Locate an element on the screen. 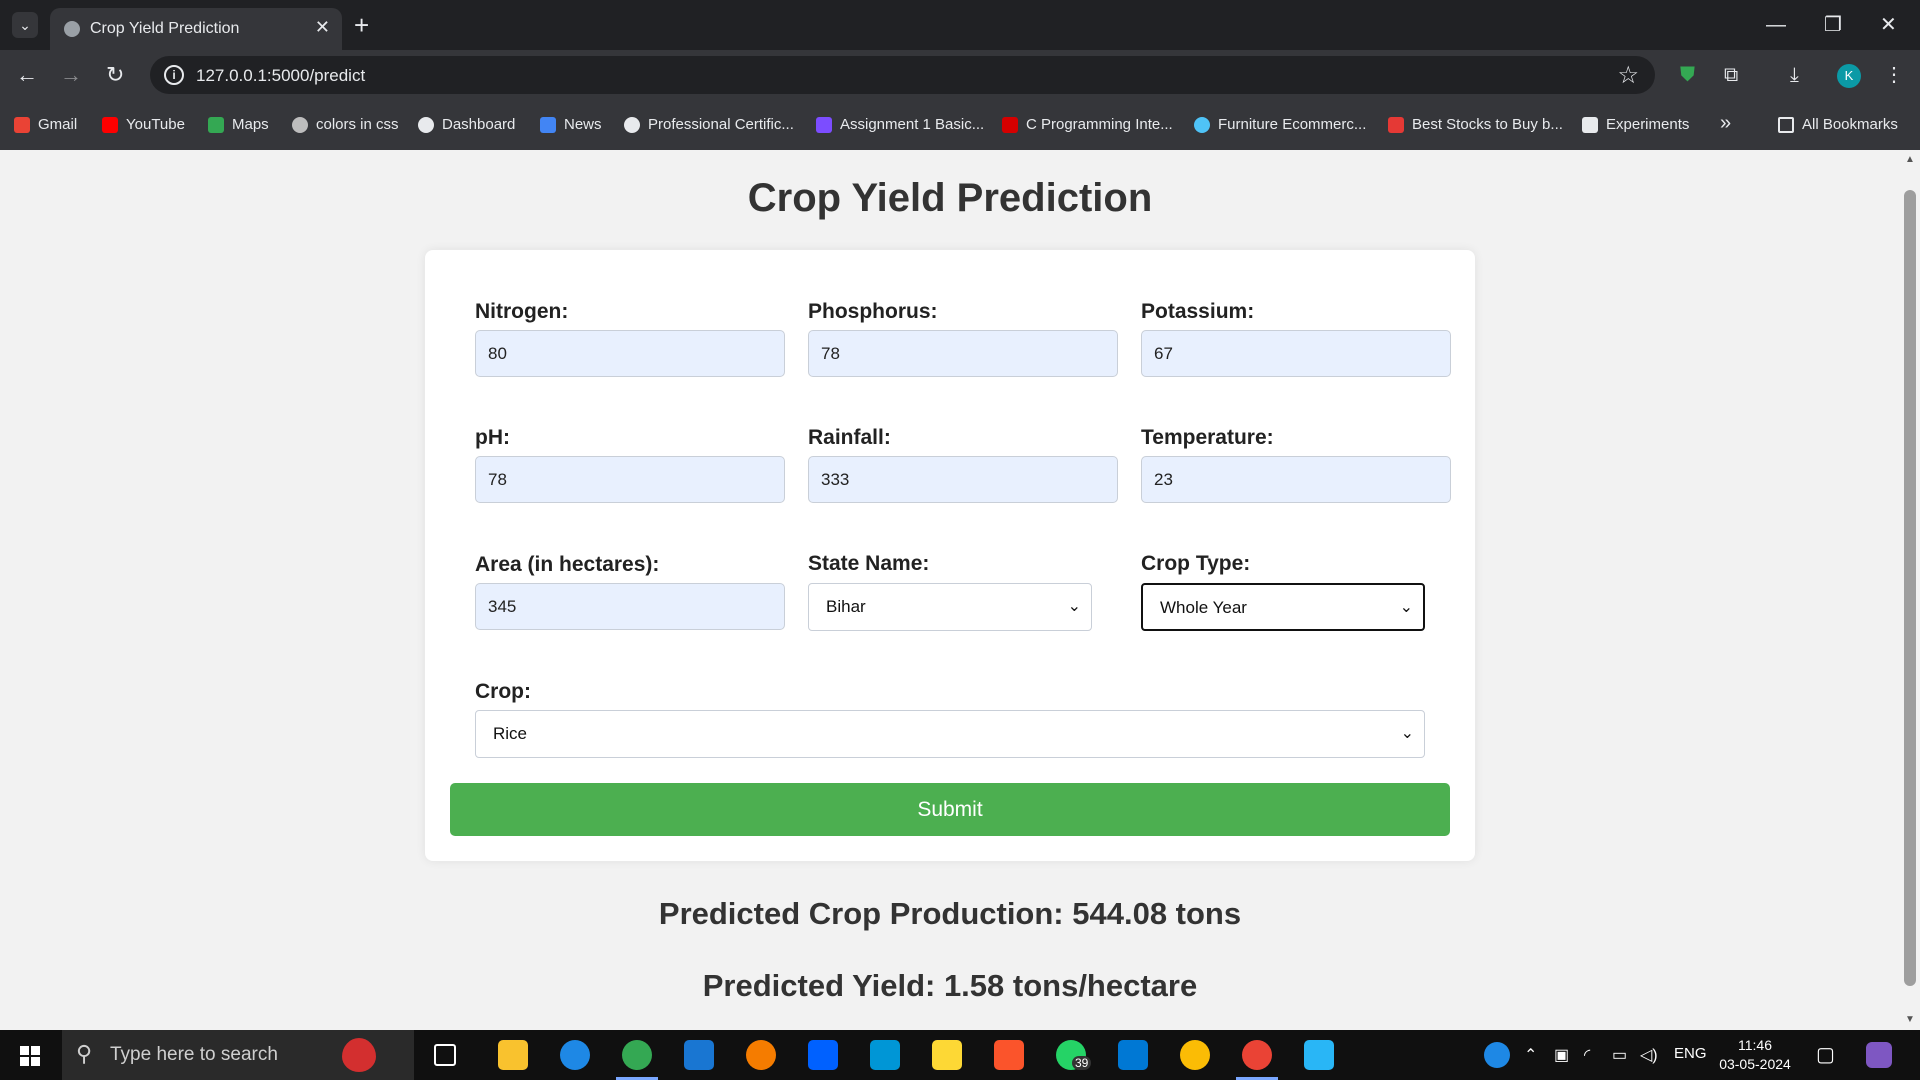  file-explorer-icon is located at coordinates (513, 1055).